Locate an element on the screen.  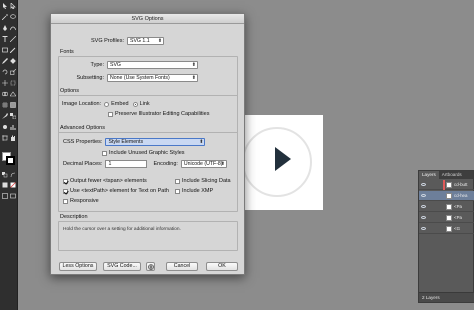
css-properties-select: Style Elements ⬍ is located at coordinates (155, 142).